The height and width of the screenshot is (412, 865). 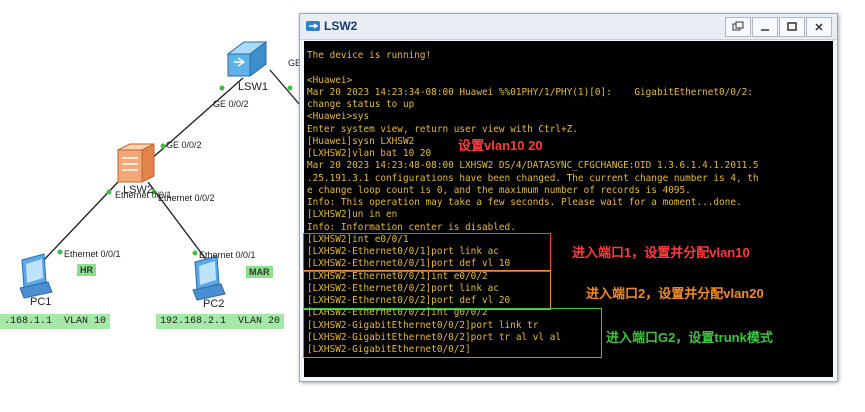 I want to click on pc1-ip-label: .168.1.1 VLAN 10, so click(x=55, y=321).